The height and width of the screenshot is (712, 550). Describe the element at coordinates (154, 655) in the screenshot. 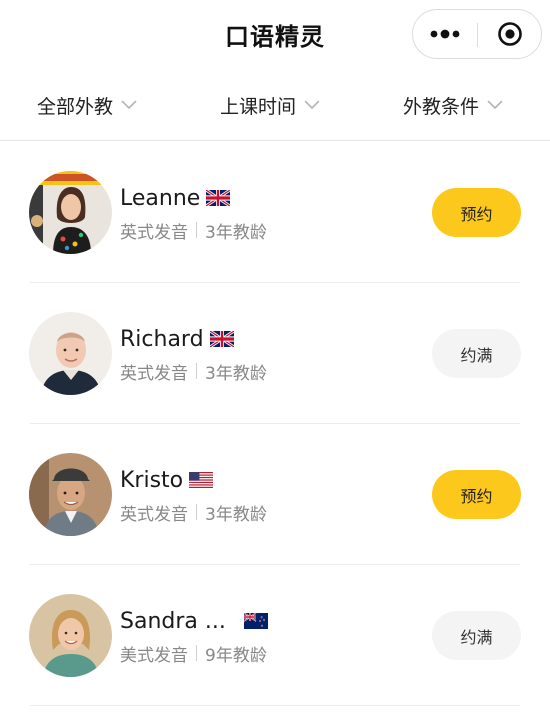

I see `accent-label: 美式发音` at that location.